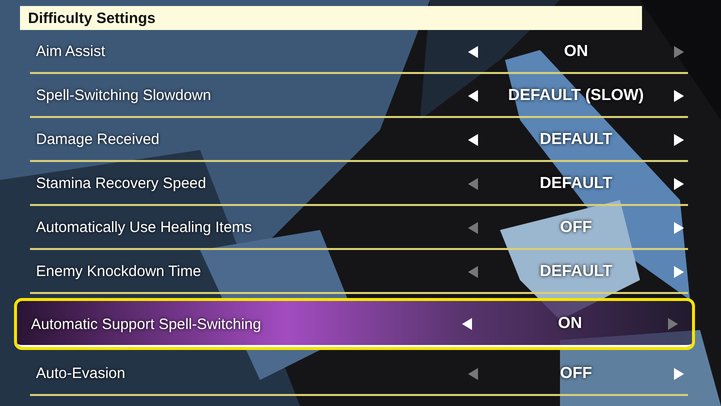 The image size is (721, 406). Describe the element at coordinates (359, 228) in the screenshot. I see `setting-row: Automatically Use Healing Items OFF` at that location.